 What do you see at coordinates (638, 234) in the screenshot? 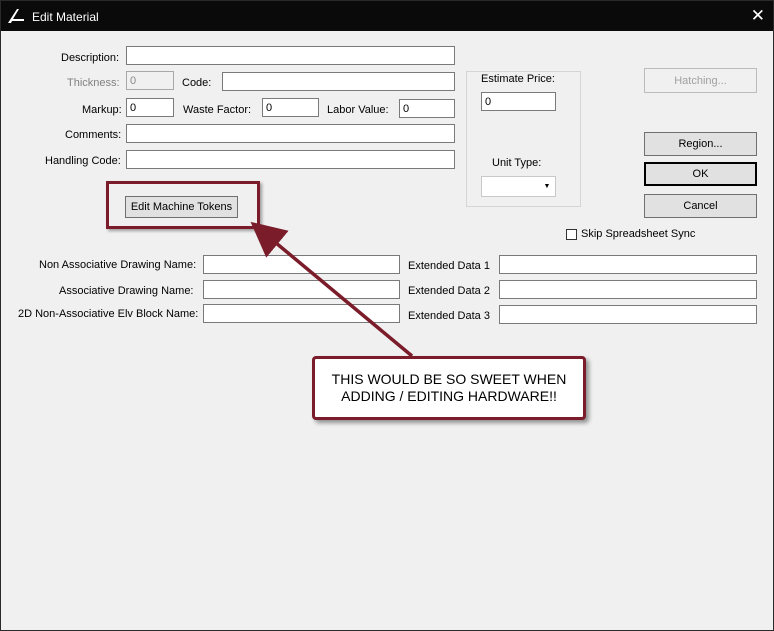
I see `skip-spreadsheet-sync-label: Skip Spreadsheet Sync` at bounding box center [638, 234].